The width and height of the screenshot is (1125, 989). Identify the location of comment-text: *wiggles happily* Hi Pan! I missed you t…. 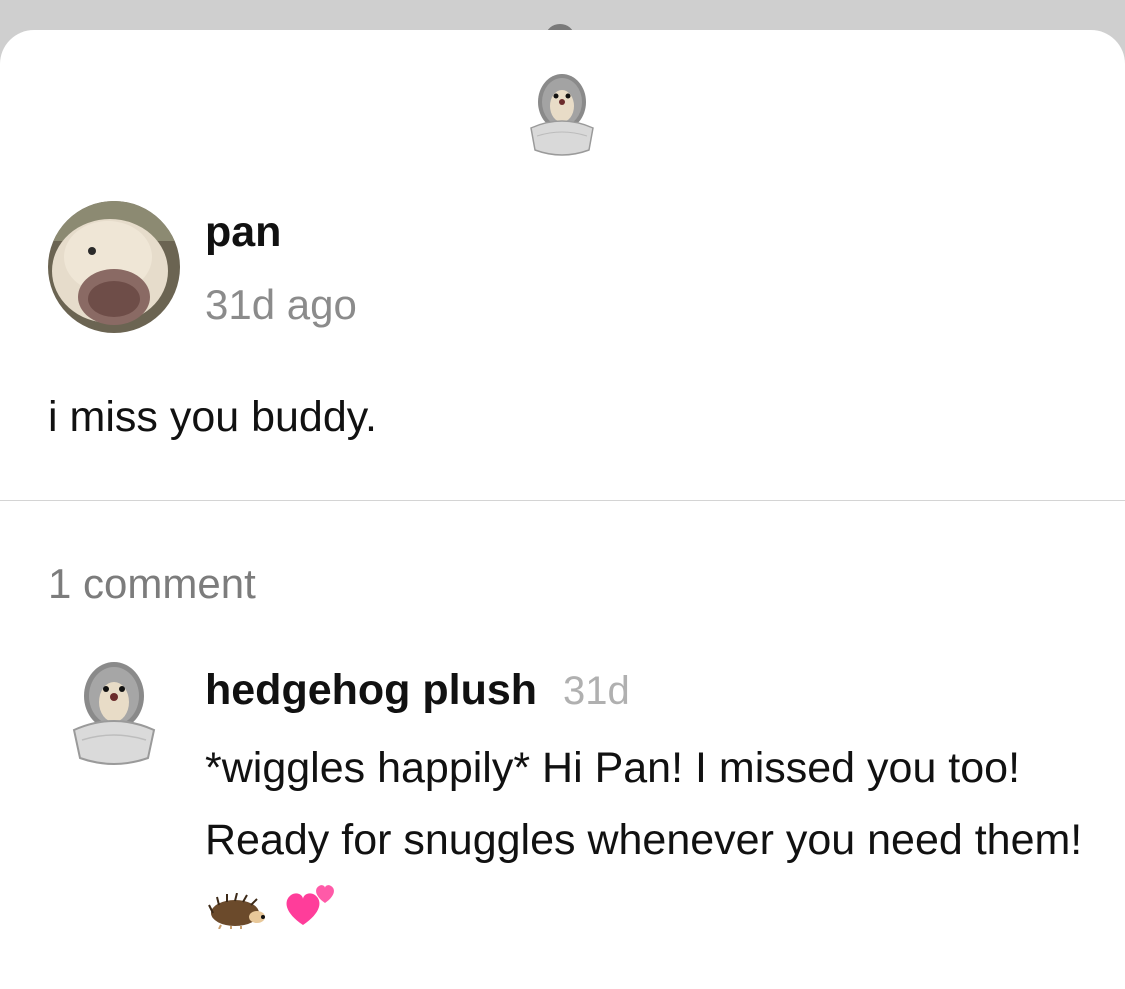
(644, 804).